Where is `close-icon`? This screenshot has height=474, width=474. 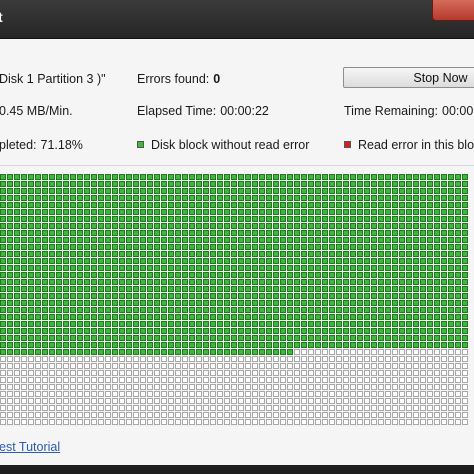
close-icon is located at coordinates (453, 10).